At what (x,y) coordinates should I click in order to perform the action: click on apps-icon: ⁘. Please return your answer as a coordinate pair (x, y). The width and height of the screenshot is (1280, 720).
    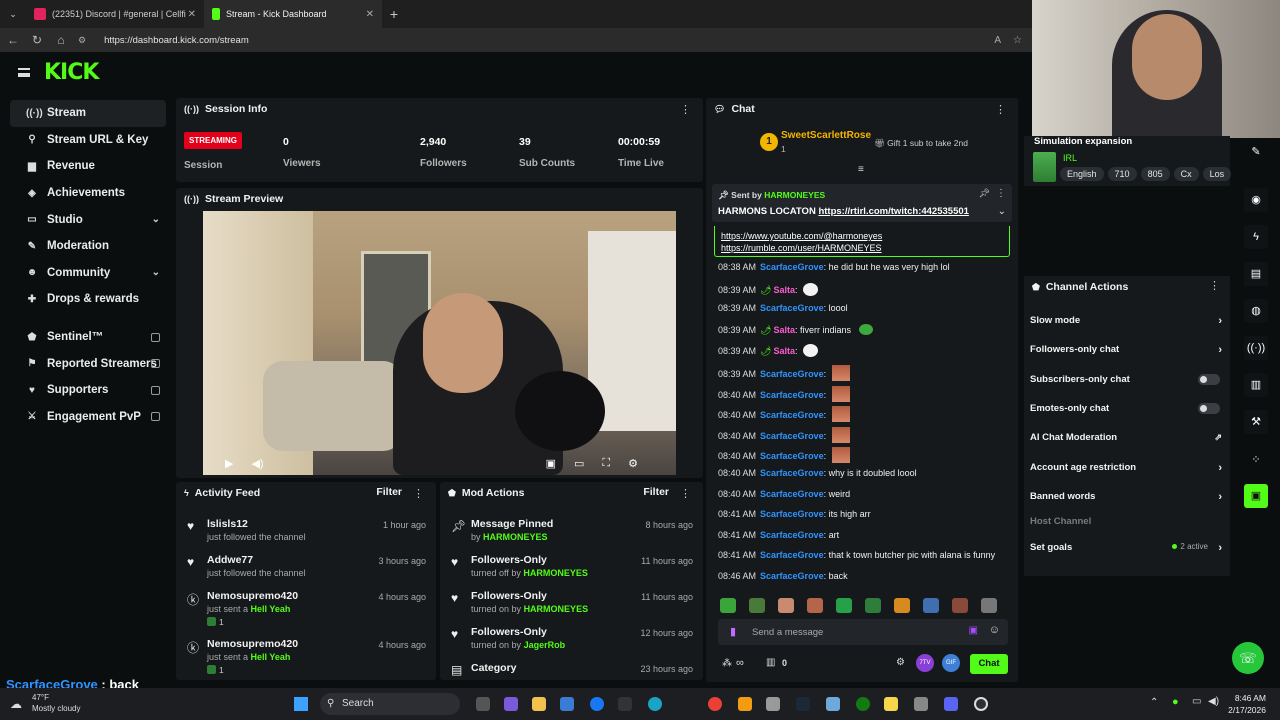
    Looking at the image, I should click on (1256, 460).